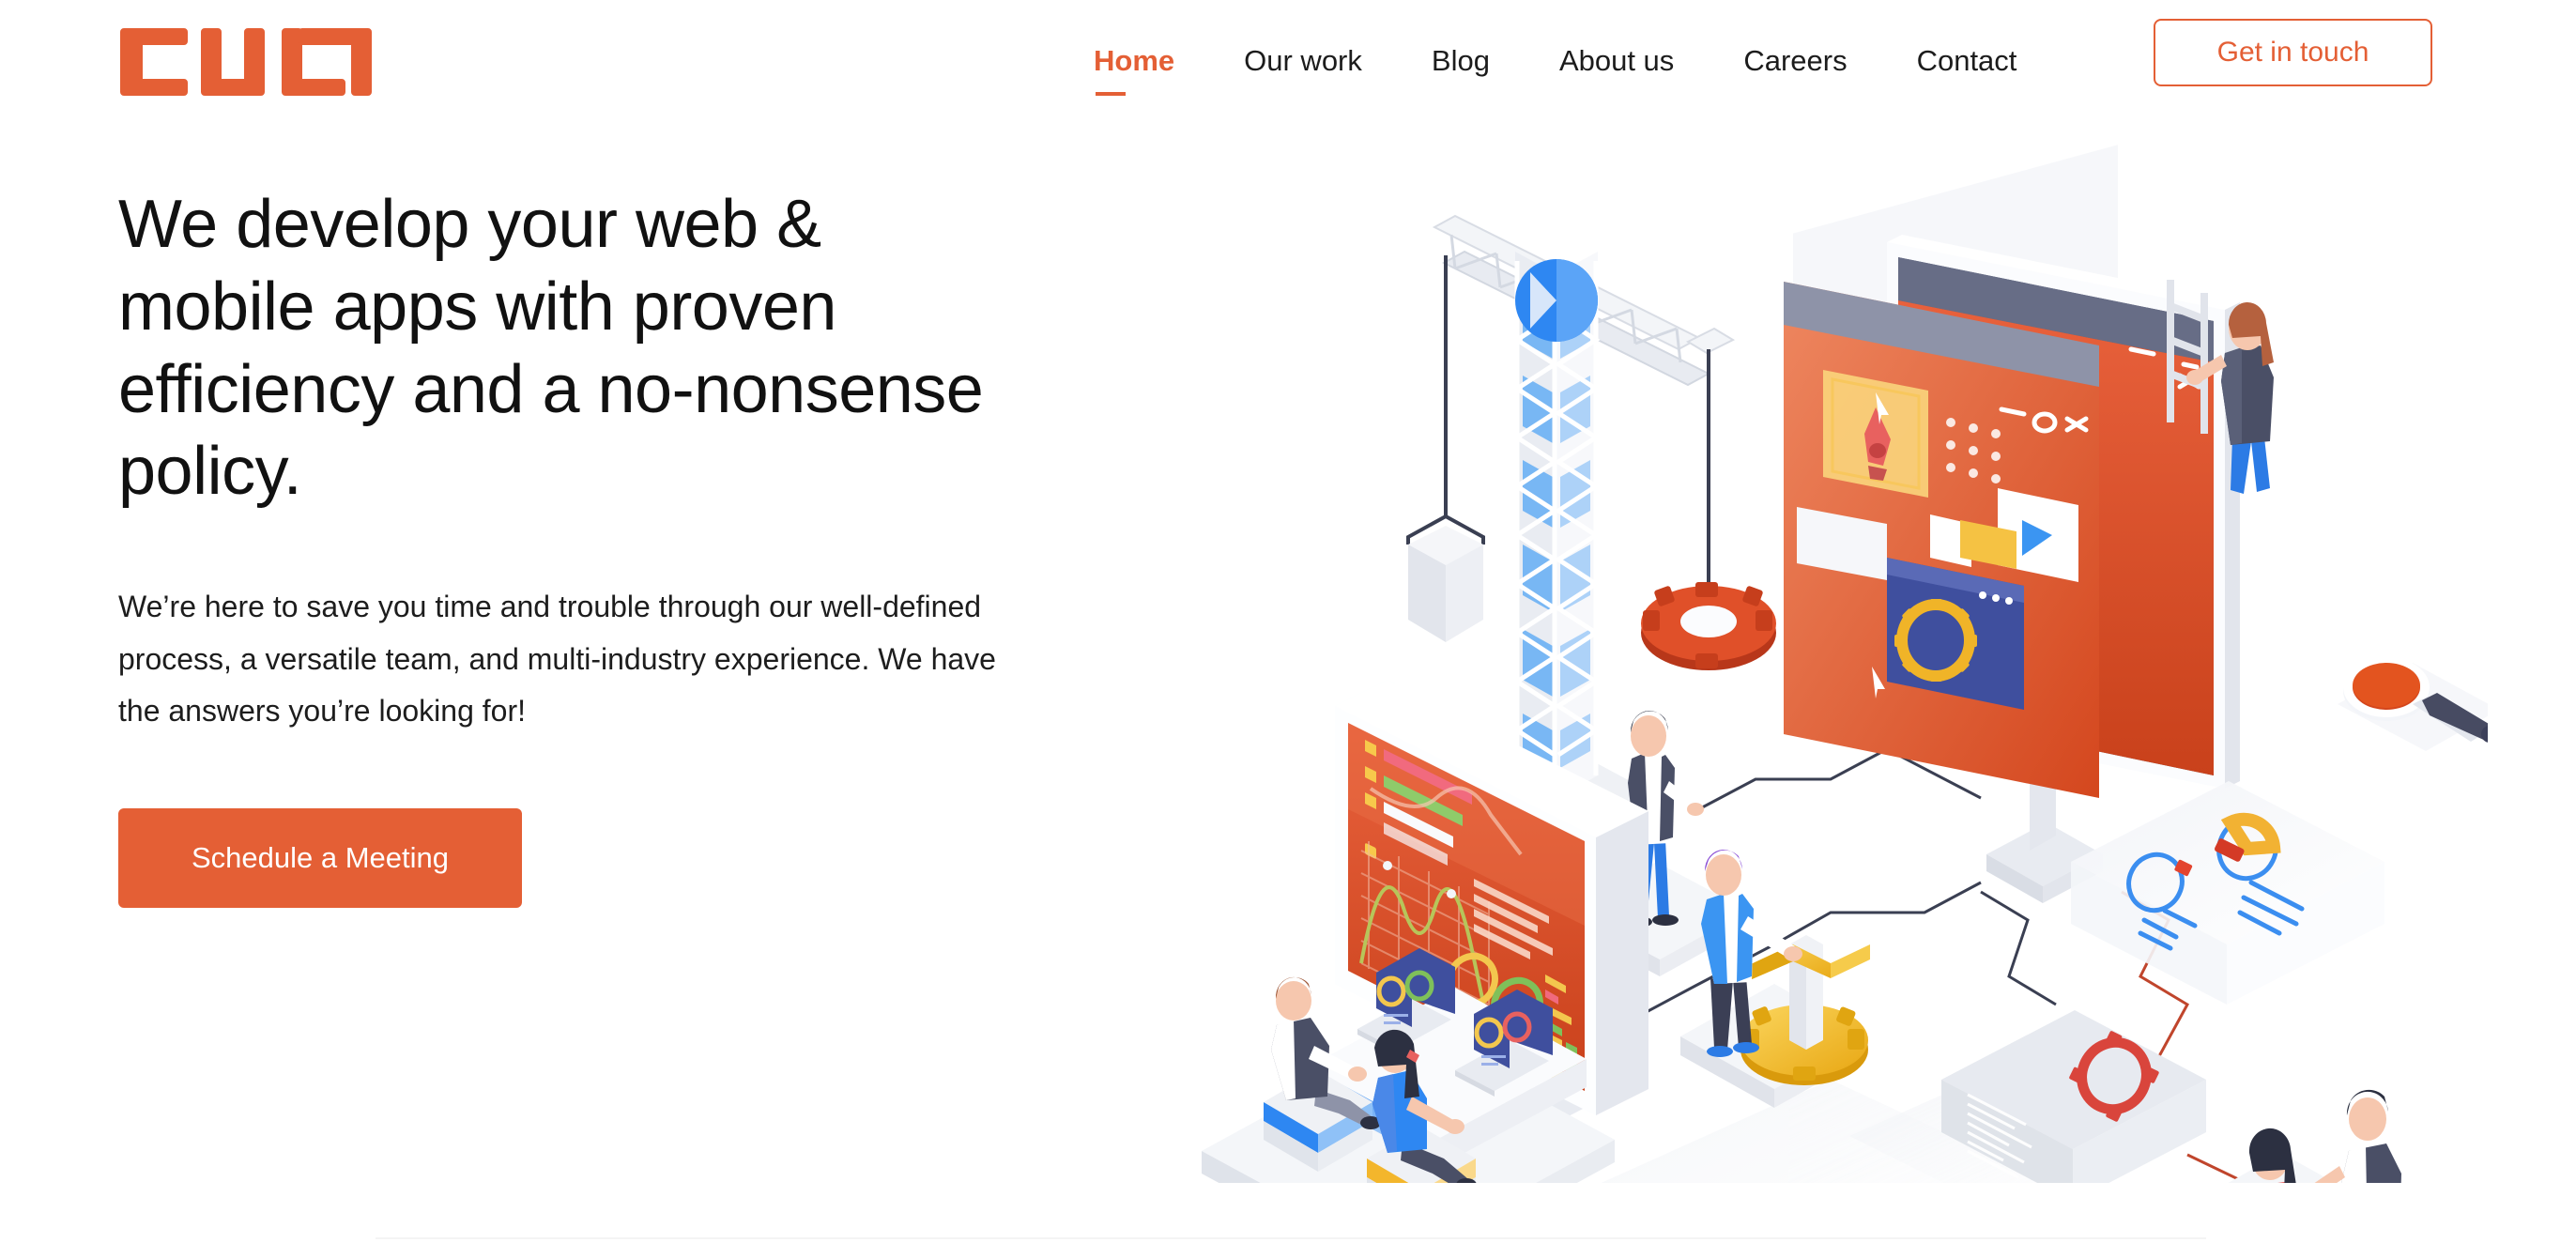 The image size is (2576, 1243). Describe the element at coordinates (1291, 1238) in the screenshot. I see `section-divider` at that location.